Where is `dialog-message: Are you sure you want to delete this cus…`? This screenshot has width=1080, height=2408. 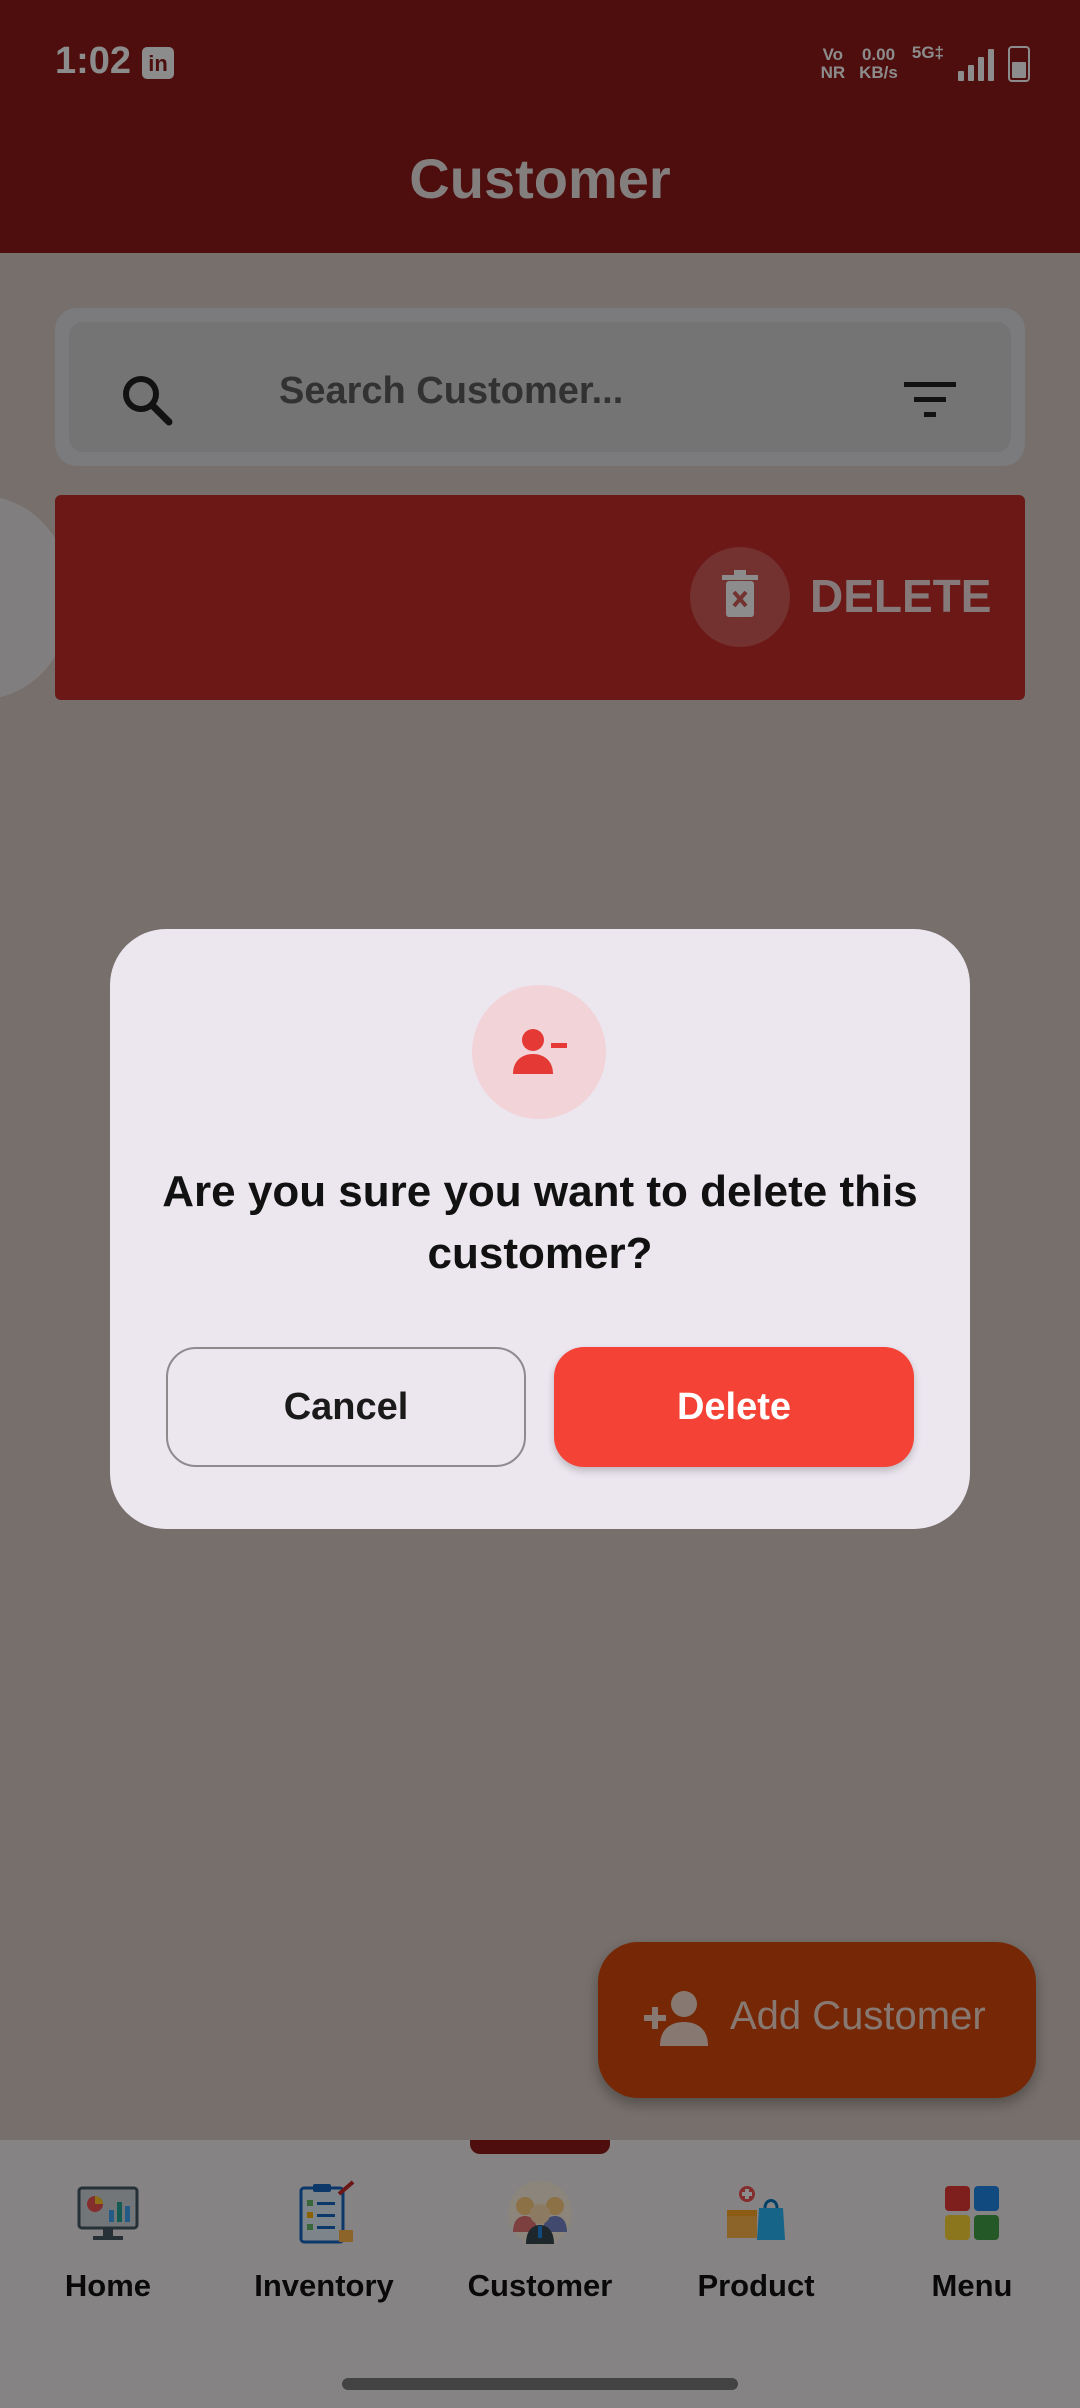 dialog-message: Are you sure you want to delete this cus… is located at coordinates (540, 1222).